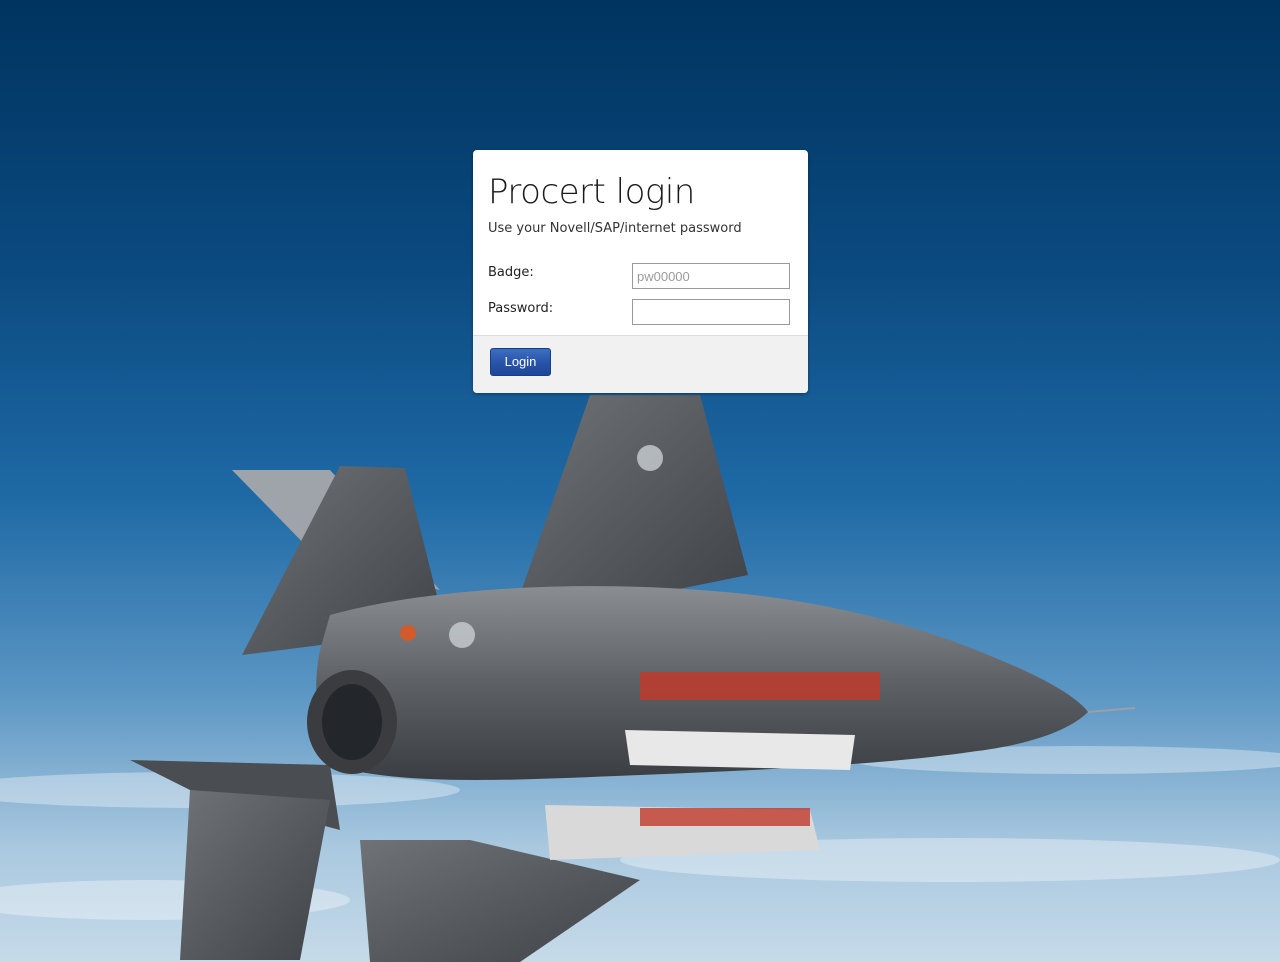 This screenshot has height=962, width=1280. Describe the element at coordinates (711, 312) in the screenshot. I see `password-input` at that location.